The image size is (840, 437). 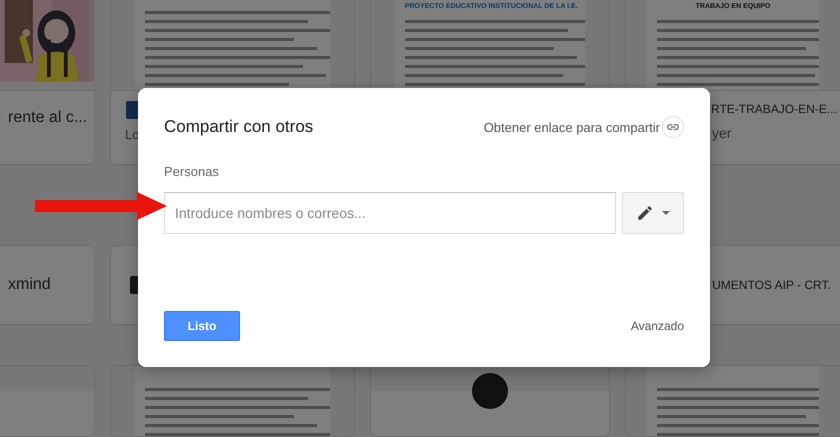 What do you see at coordinates (771, 285) in the screenshot?
I see `file-title: UMENTOS AIP - CRT.` at bounding box center [771, 285].